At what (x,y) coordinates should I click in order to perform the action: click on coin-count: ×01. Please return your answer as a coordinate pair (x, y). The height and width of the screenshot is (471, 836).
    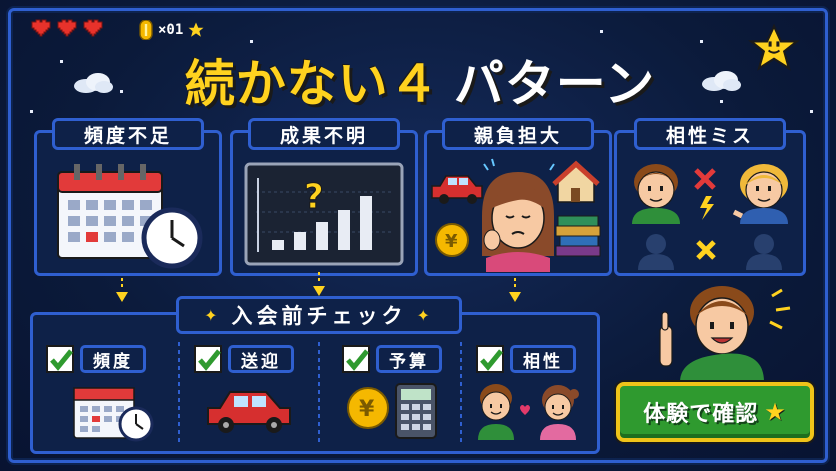
    Looking at the image, I should click on (171, 30).